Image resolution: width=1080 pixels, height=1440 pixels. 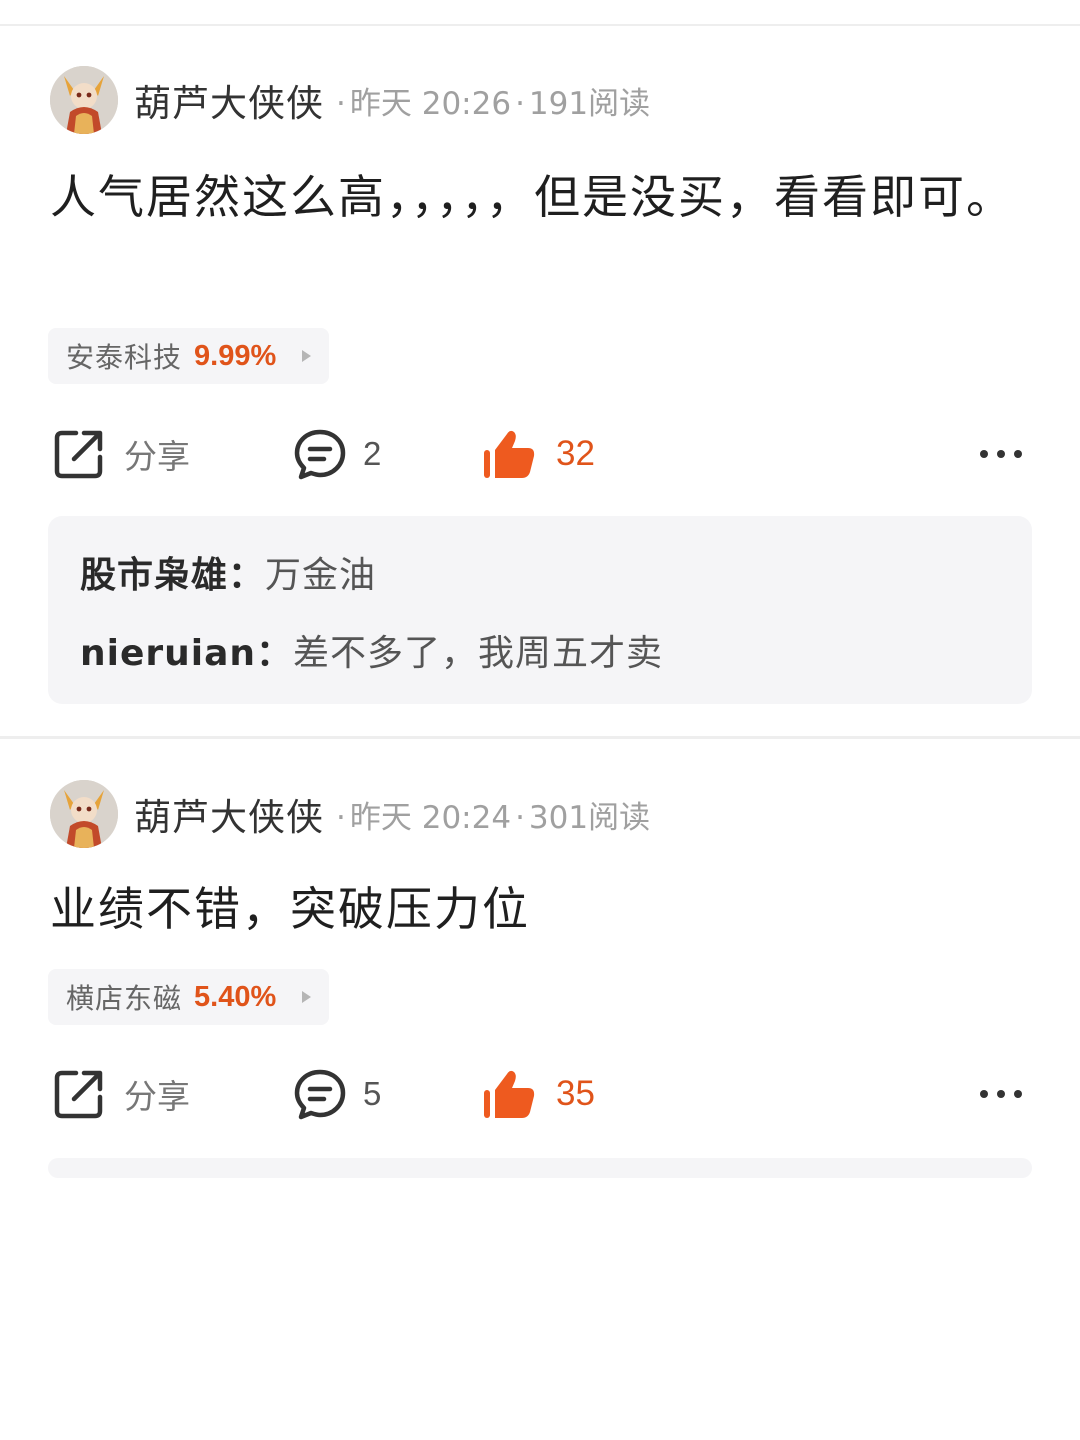 I want to click on post-content: 人气居然这么高，，，，，但是没买，看看即可。, so click(x=540, y=197).